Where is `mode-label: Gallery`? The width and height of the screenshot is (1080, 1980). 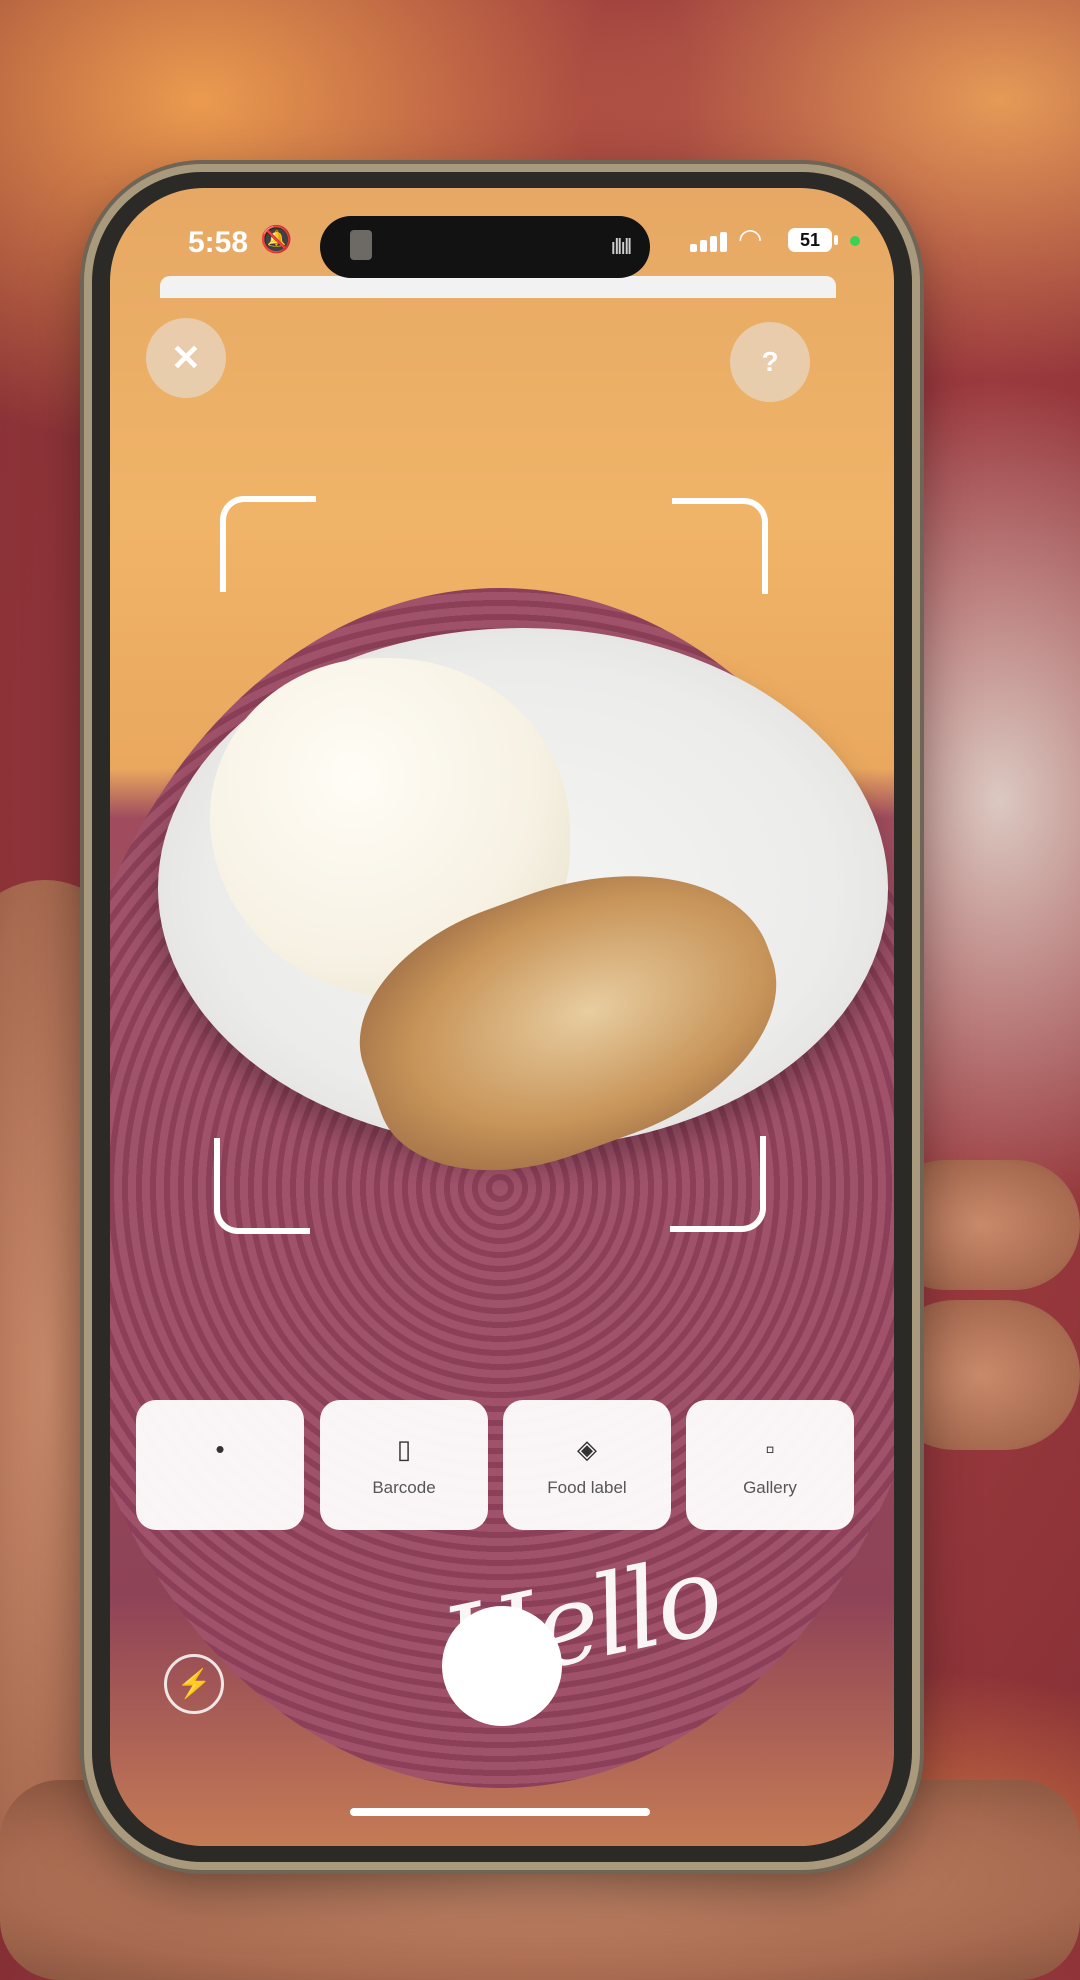
mode-label: Gallery is located at coordinates (770, 1487).